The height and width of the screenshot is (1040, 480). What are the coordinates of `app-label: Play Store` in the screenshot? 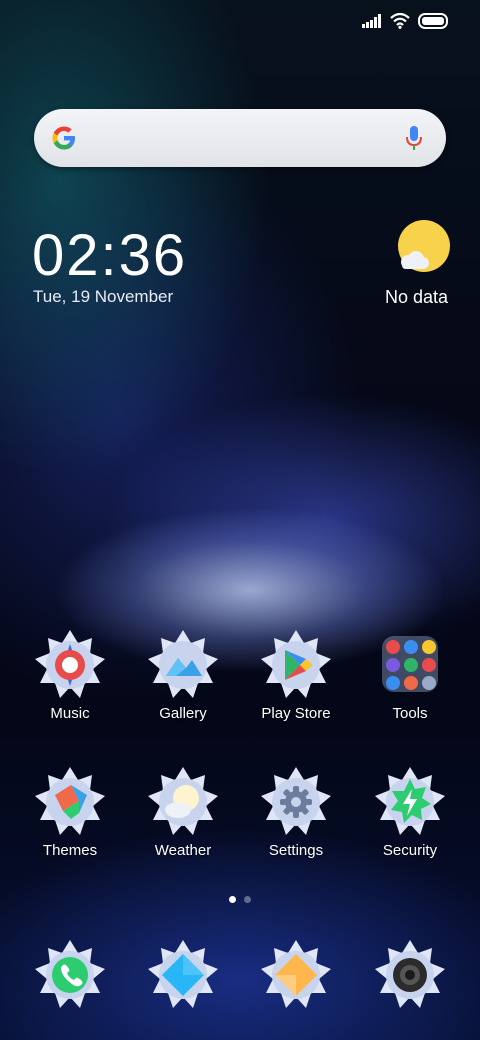 It's located at (296, 713).